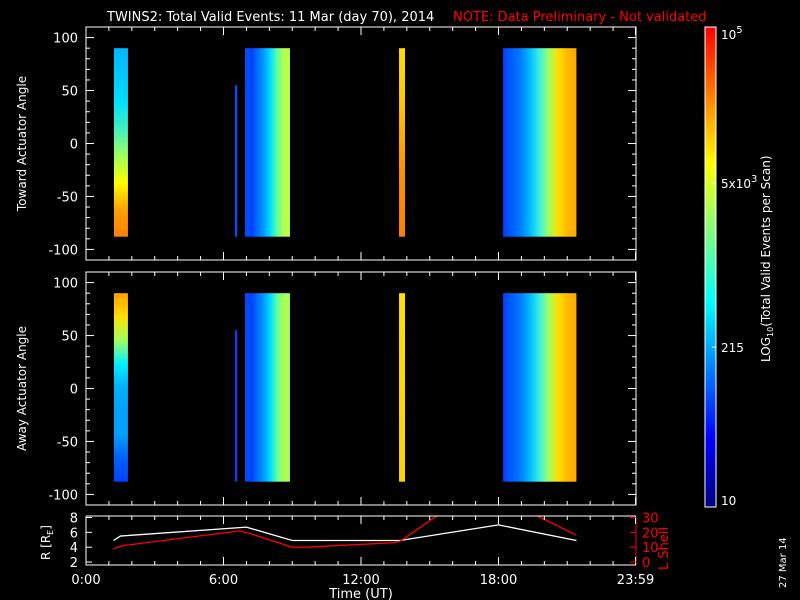 The width and height of the screenshot is (800, 600). I want to click on colorbar-scale, so click(710, 267).